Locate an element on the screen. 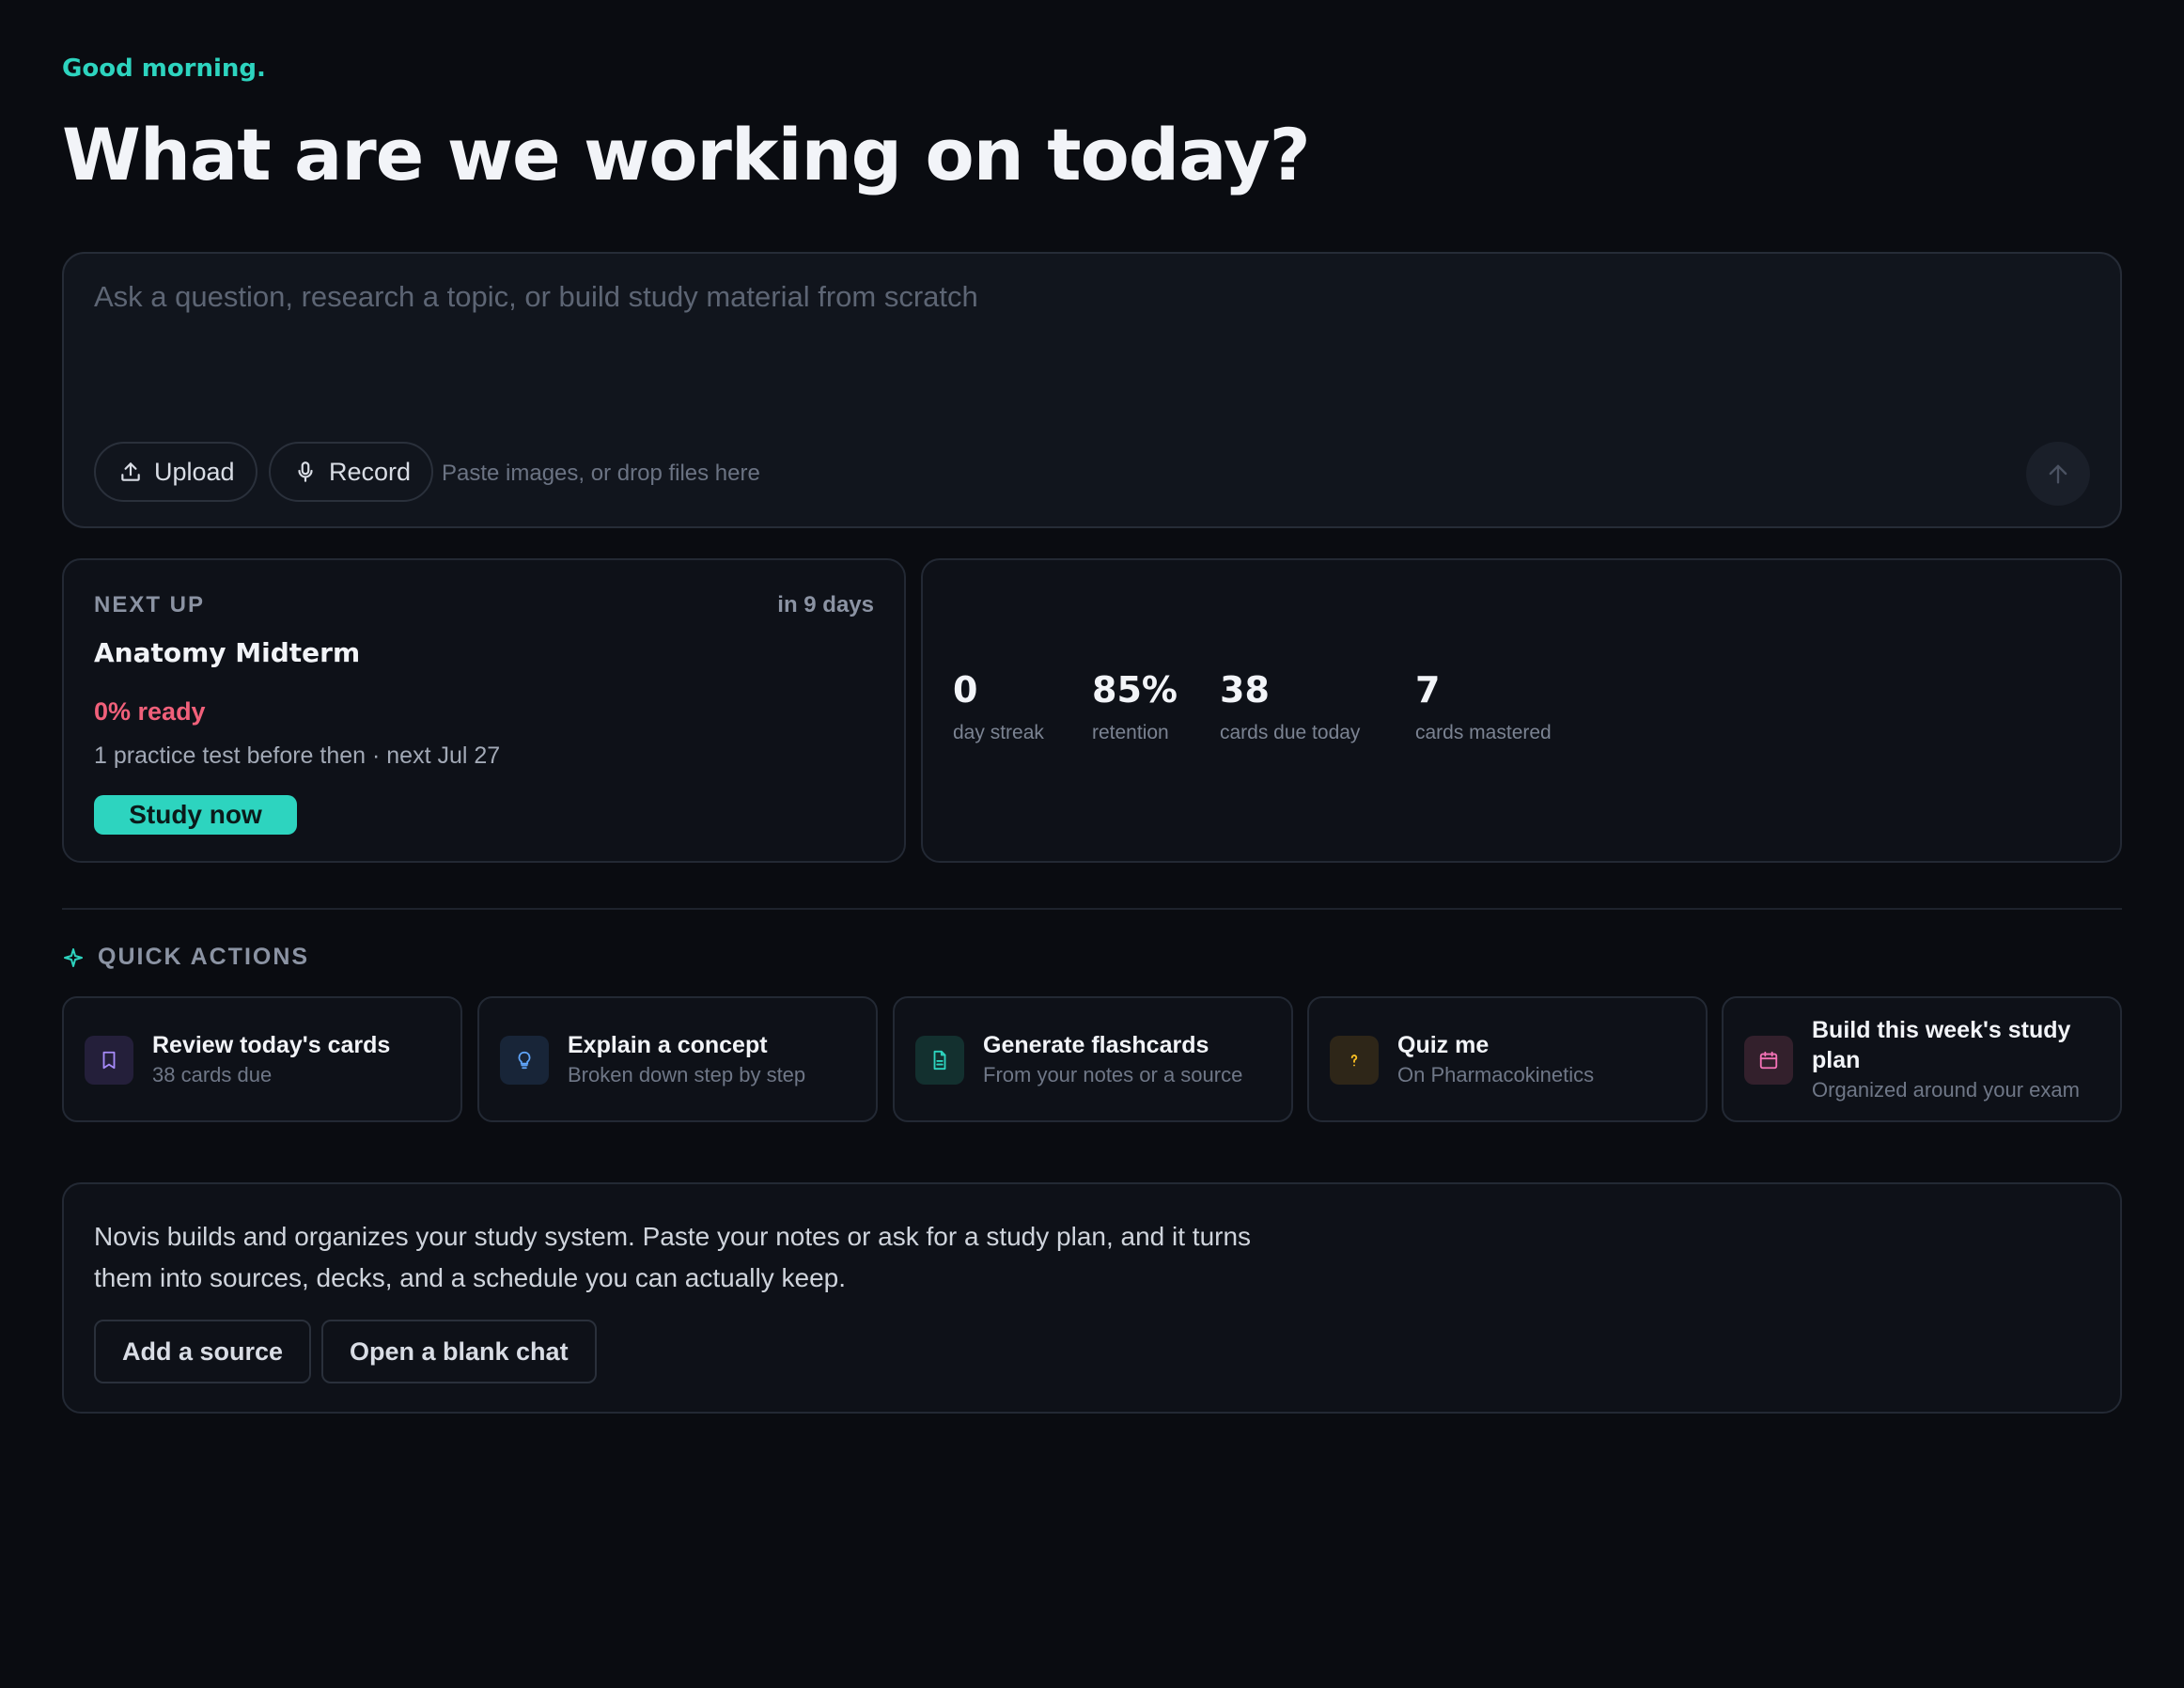  prompt-input is located at coordinates (1080, 350).